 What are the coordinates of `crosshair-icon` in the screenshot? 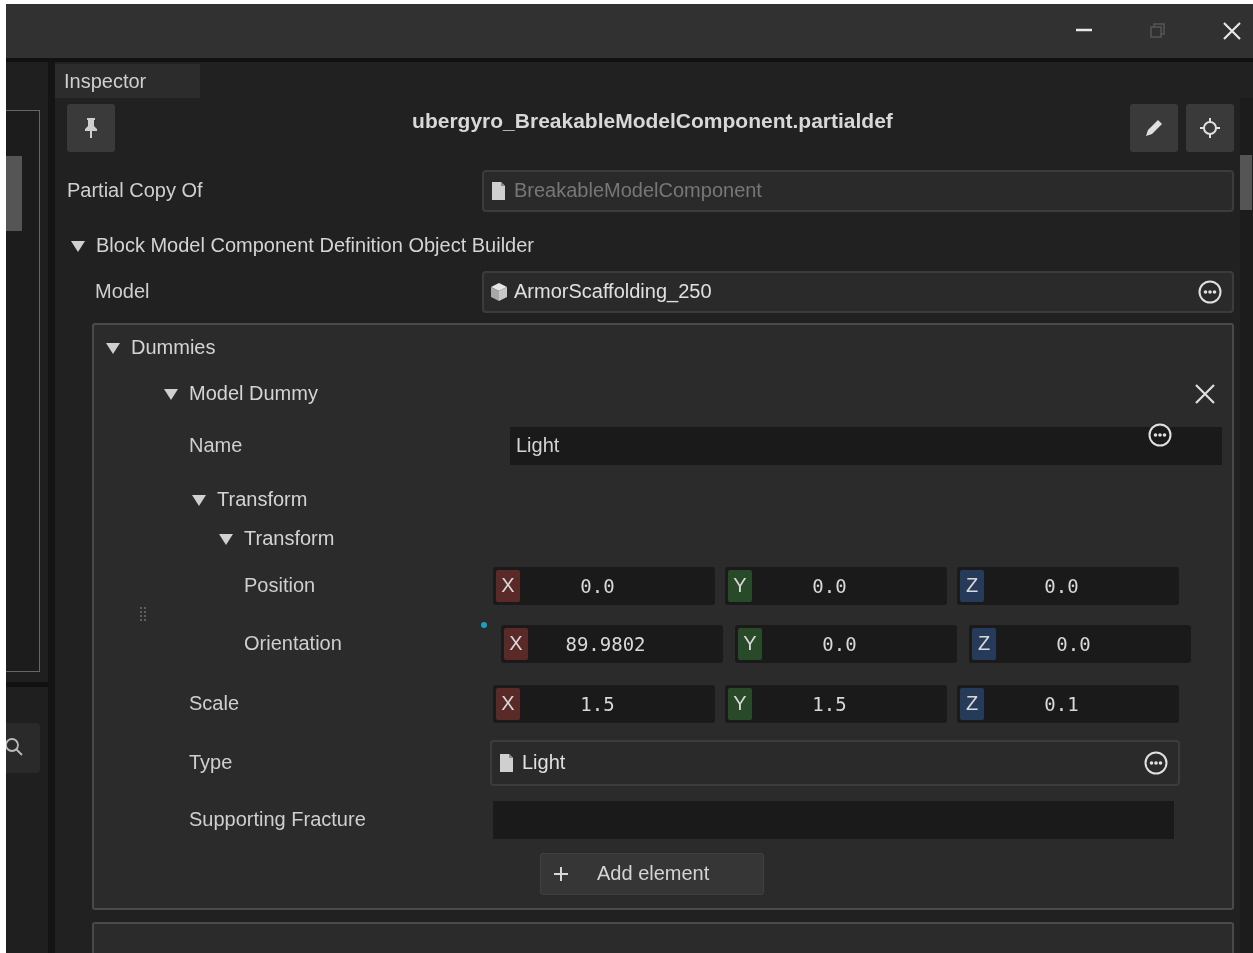 It's located at (1210, 128).